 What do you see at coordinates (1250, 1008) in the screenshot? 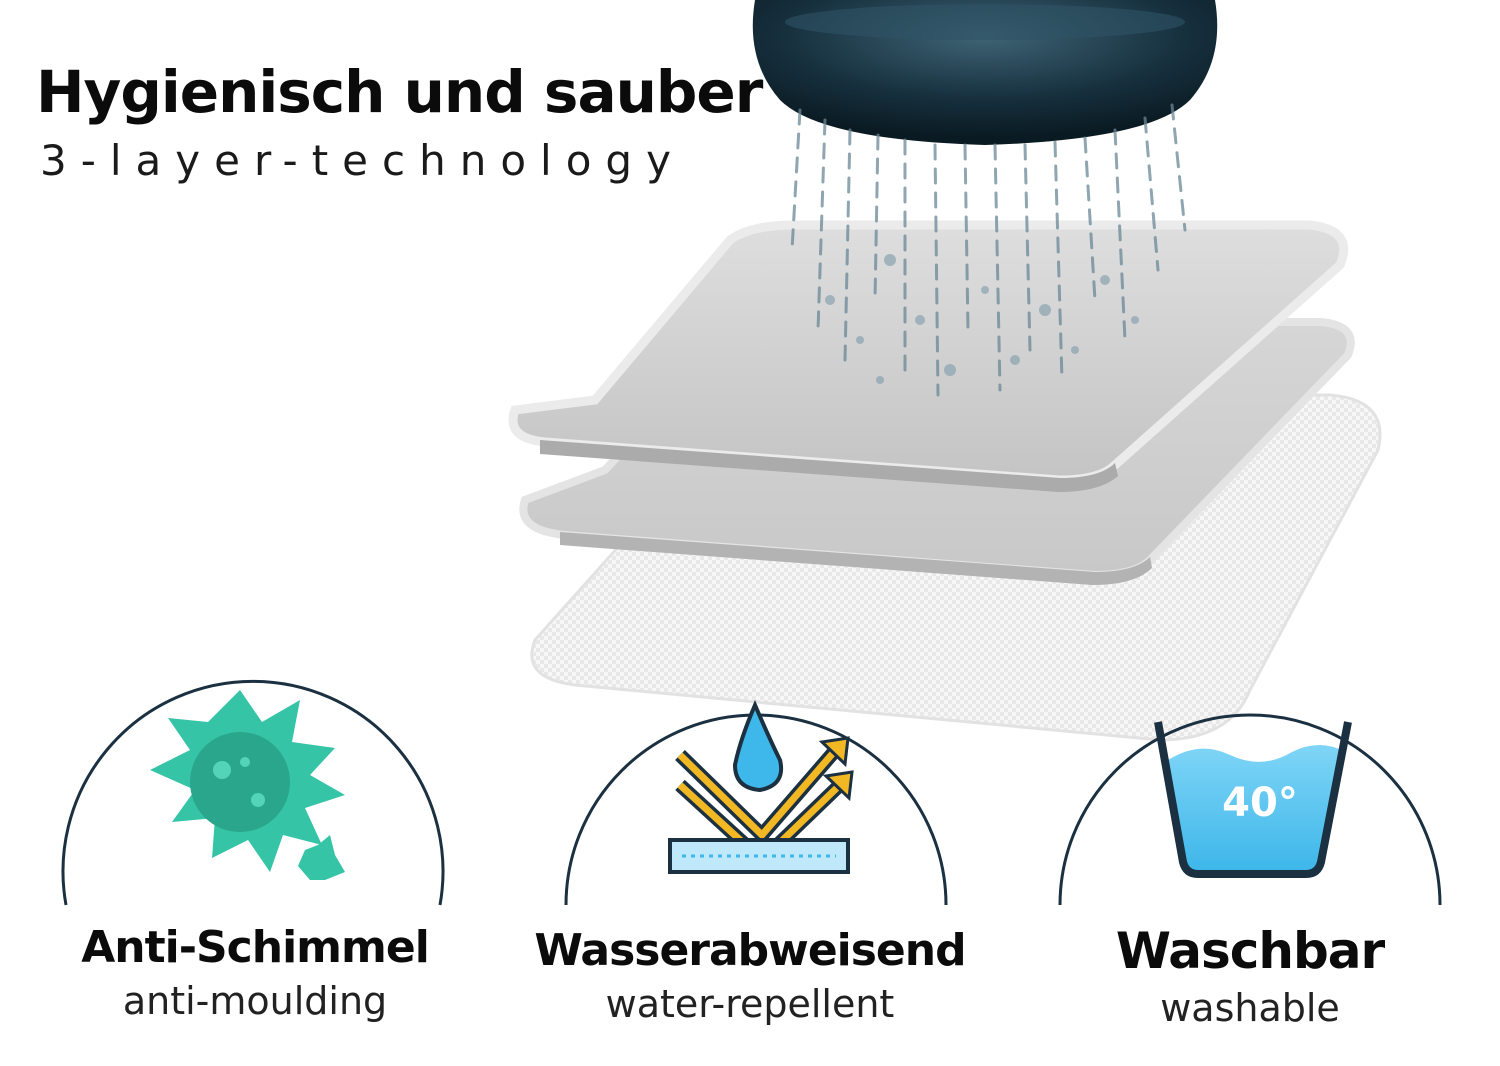
I see `feature-subtitle: washable` at bounding box center [1250, 1008].